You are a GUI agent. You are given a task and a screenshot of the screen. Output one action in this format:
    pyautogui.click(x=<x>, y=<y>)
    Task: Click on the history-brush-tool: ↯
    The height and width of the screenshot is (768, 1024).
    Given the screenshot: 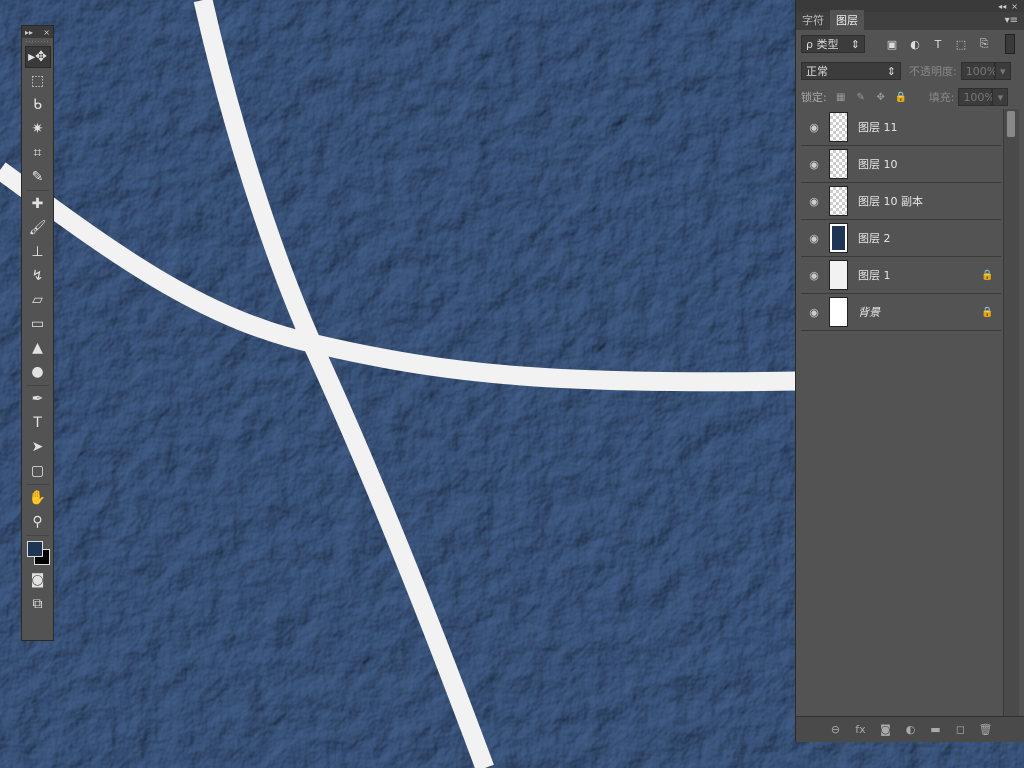 What is the action you would take?
    pyautogui.click(x=38, y=276)
    